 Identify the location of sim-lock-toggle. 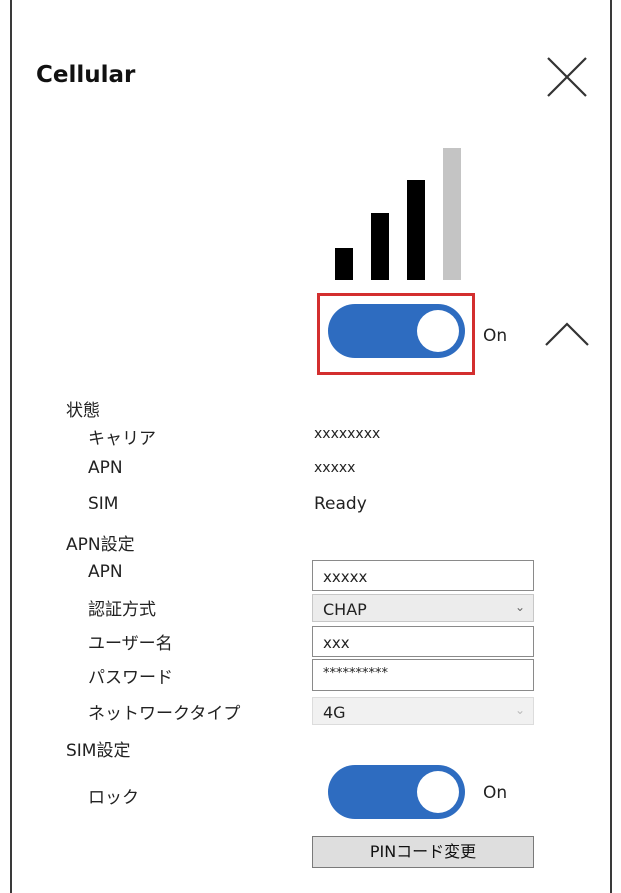
(396, 792).